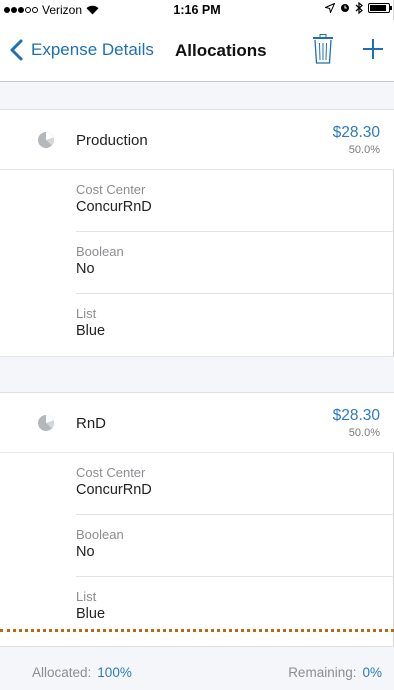 Image resolution: width=394 pixels, height=690 pixels. What do you see at coordinates (114, 672) in the screenshot?
I see `allocated-value: 100%` at bounding box center [114, 672].